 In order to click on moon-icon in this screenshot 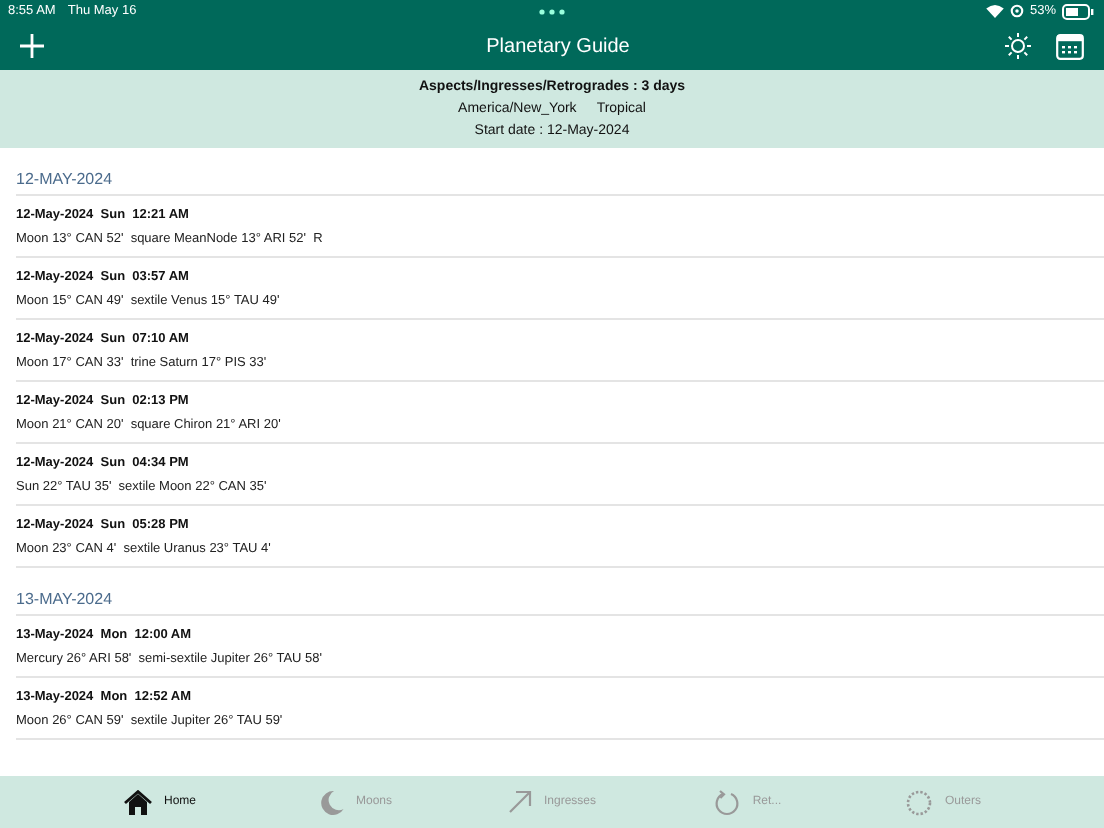, I will do `click(331, 802)`.